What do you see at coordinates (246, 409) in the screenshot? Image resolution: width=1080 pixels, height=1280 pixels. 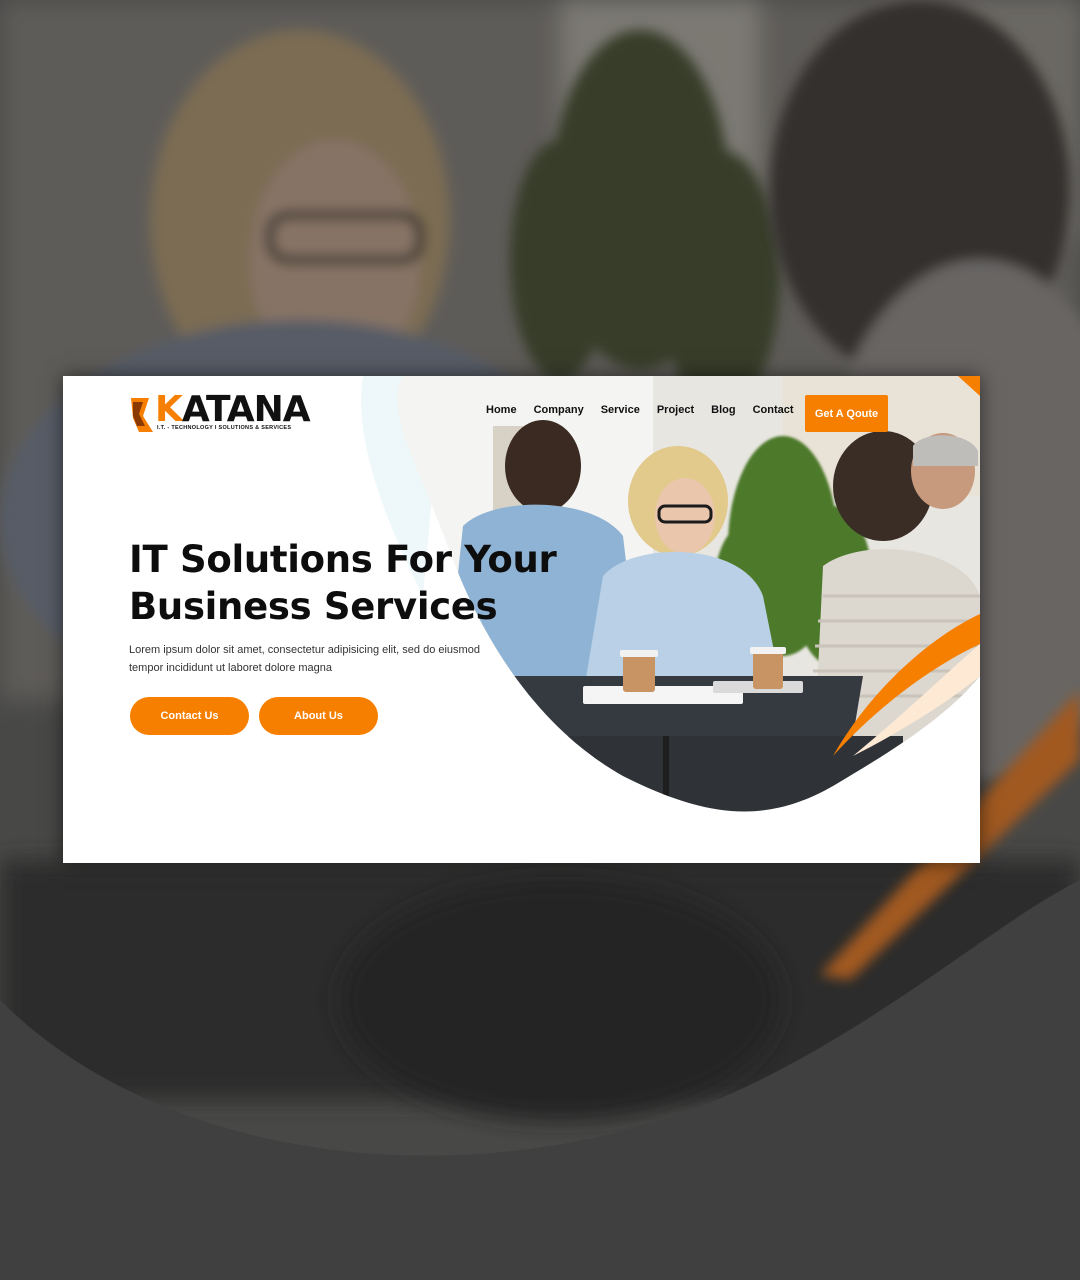 I see `logo-letters-atana: ATANA` at bounding box center [246, 409].